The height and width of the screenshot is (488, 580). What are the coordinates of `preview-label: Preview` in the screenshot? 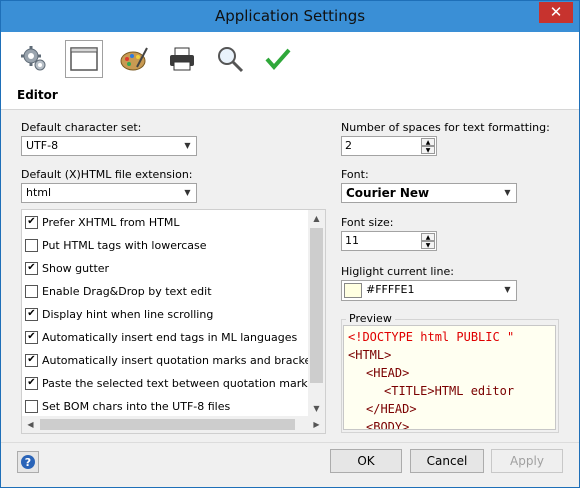 It's located at (370, 318).